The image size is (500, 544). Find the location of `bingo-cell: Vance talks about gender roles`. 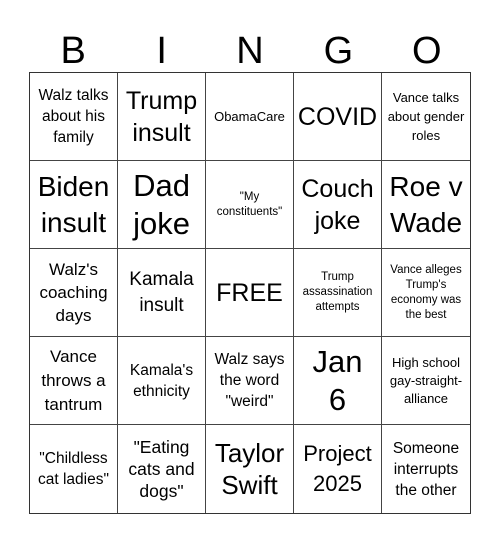

bingo-cell: Vance talks about gender roles is located at coordinates (426, 117).